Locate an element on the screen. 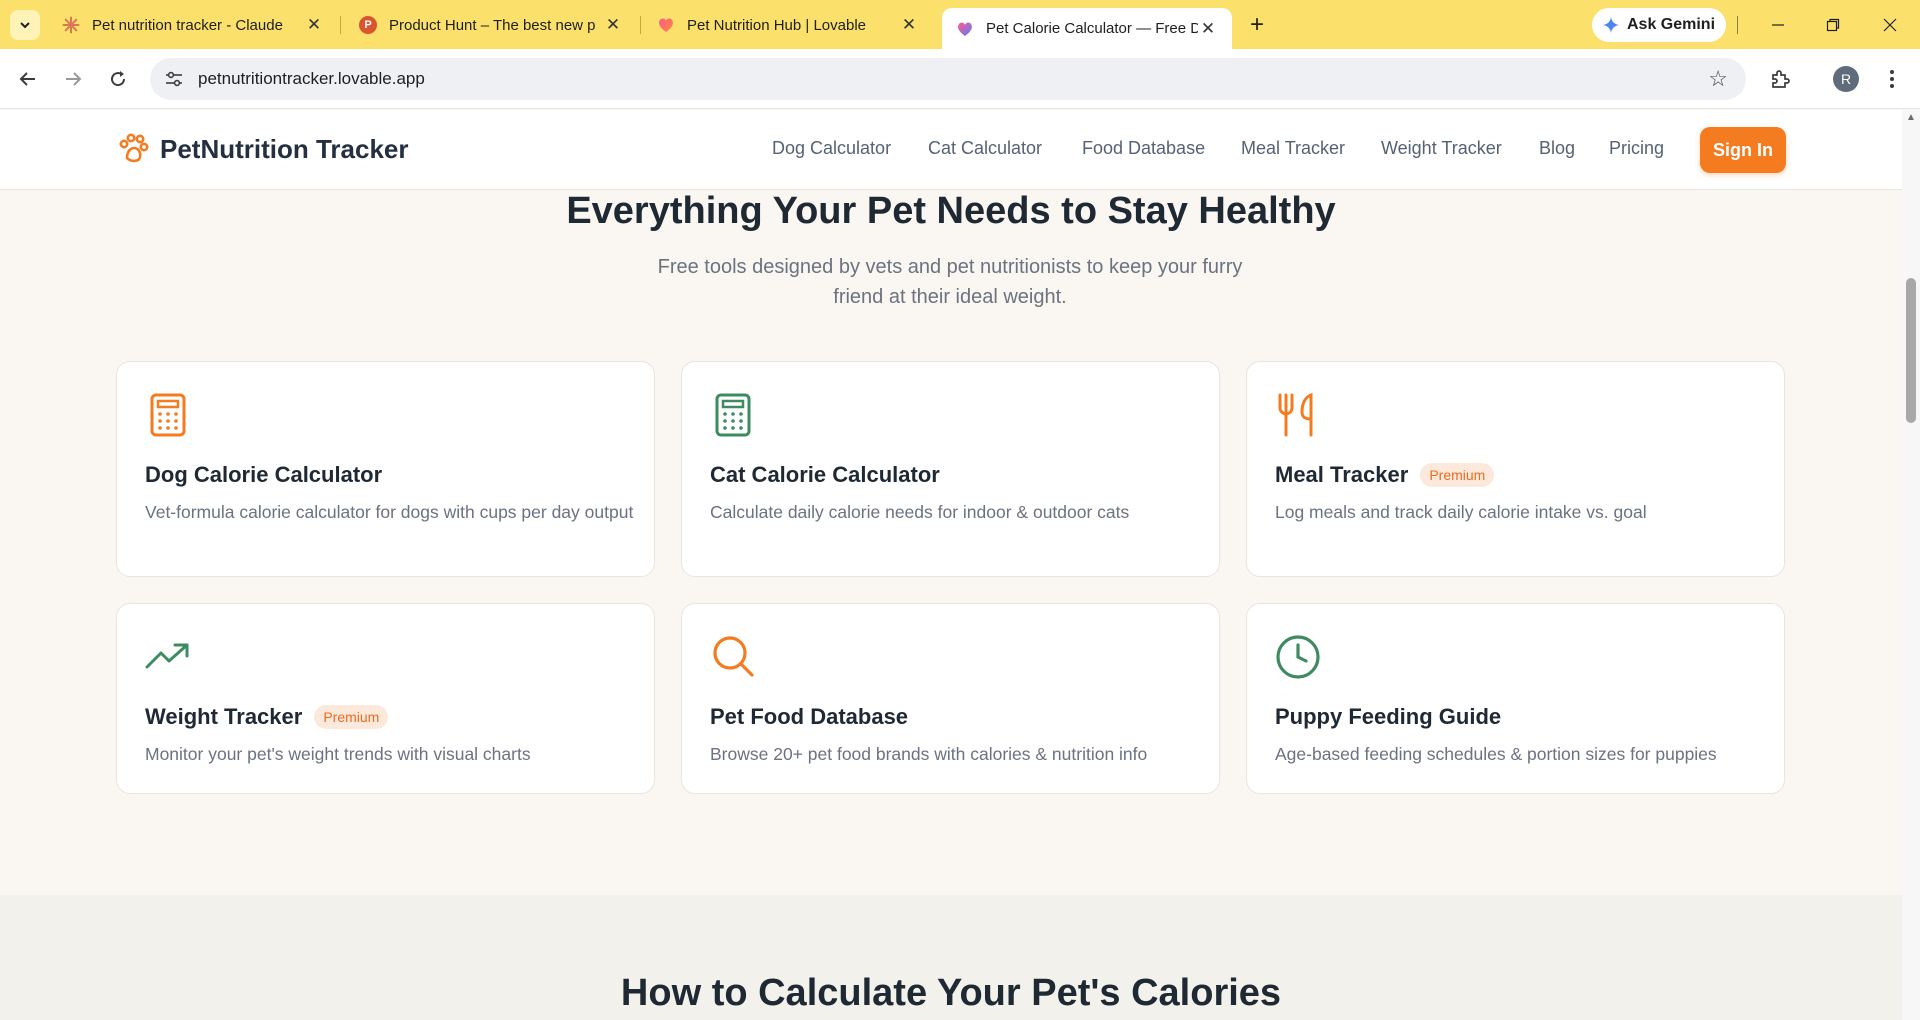 Image resolution: width=1920 pixels, height=1020 pixels. paw-icon is located at coordinates (134, 148).